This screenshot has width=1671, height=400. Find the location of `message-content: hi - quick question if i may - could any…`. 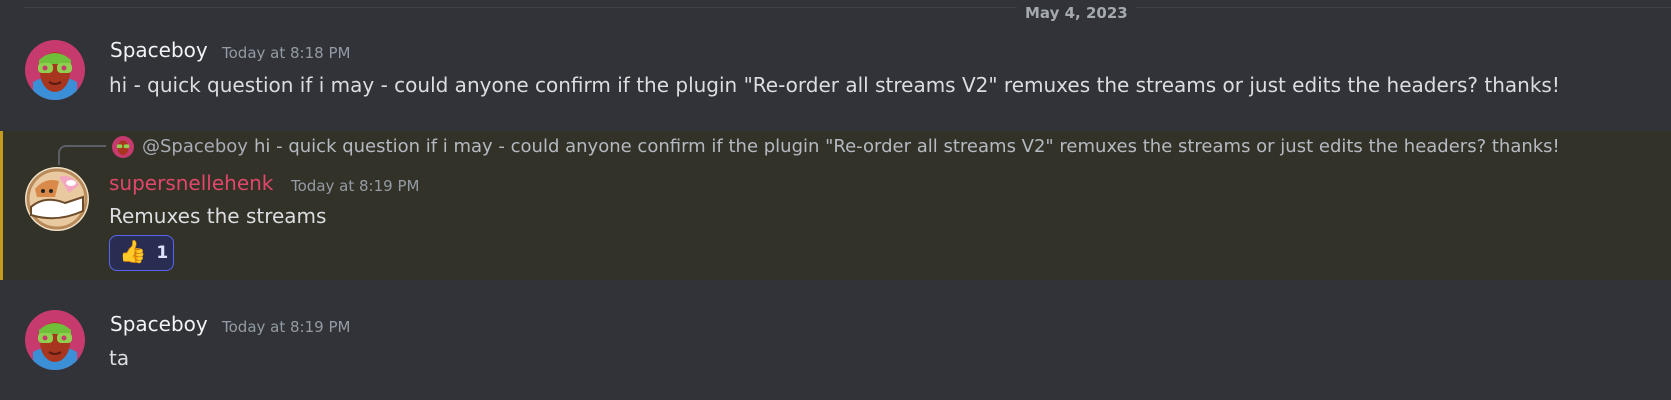

message-content: hi - quick question if i may - could any… is located at coordinates (834, 85).